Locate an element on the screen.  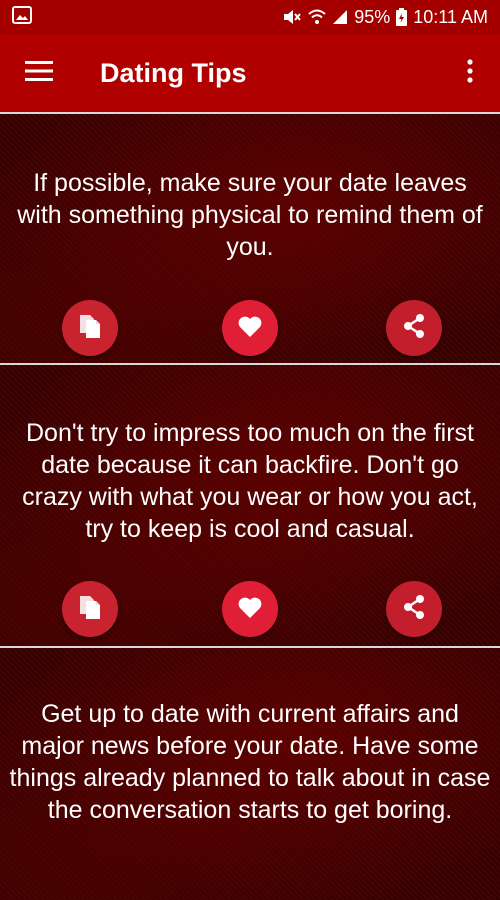
battery-percent: 95% is located at coordinates (372, 16).